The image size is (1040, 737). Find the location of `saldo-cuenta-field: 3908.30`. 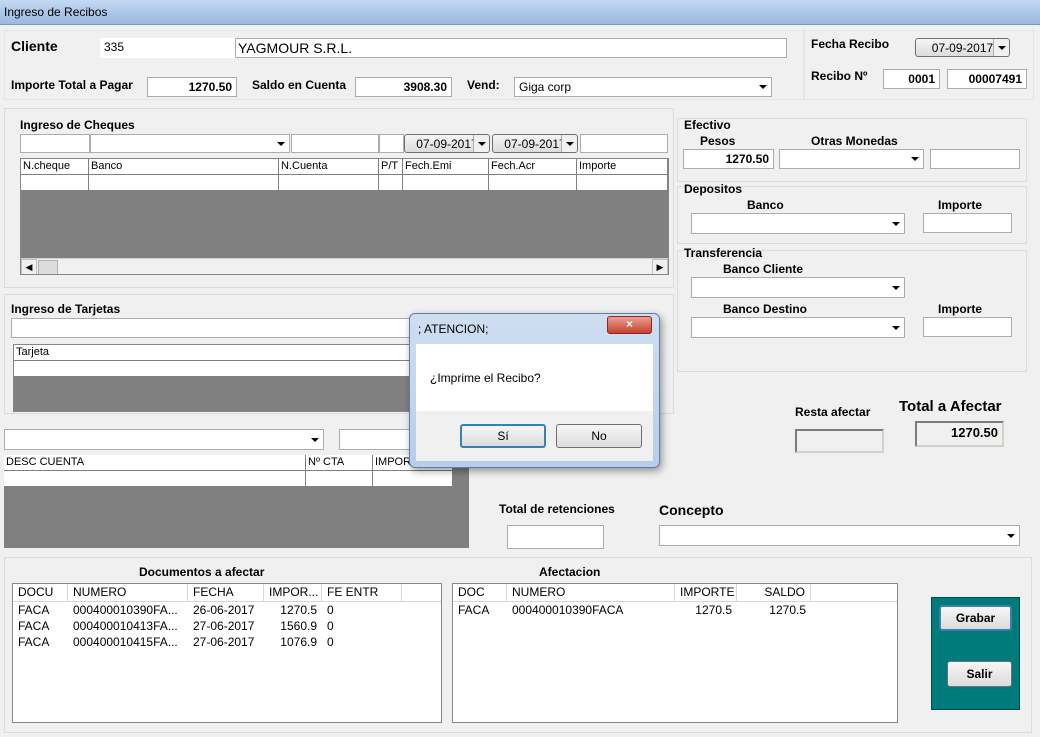

saldo-cuenta-field: 3908.30 is located at coordinates (403, 87).